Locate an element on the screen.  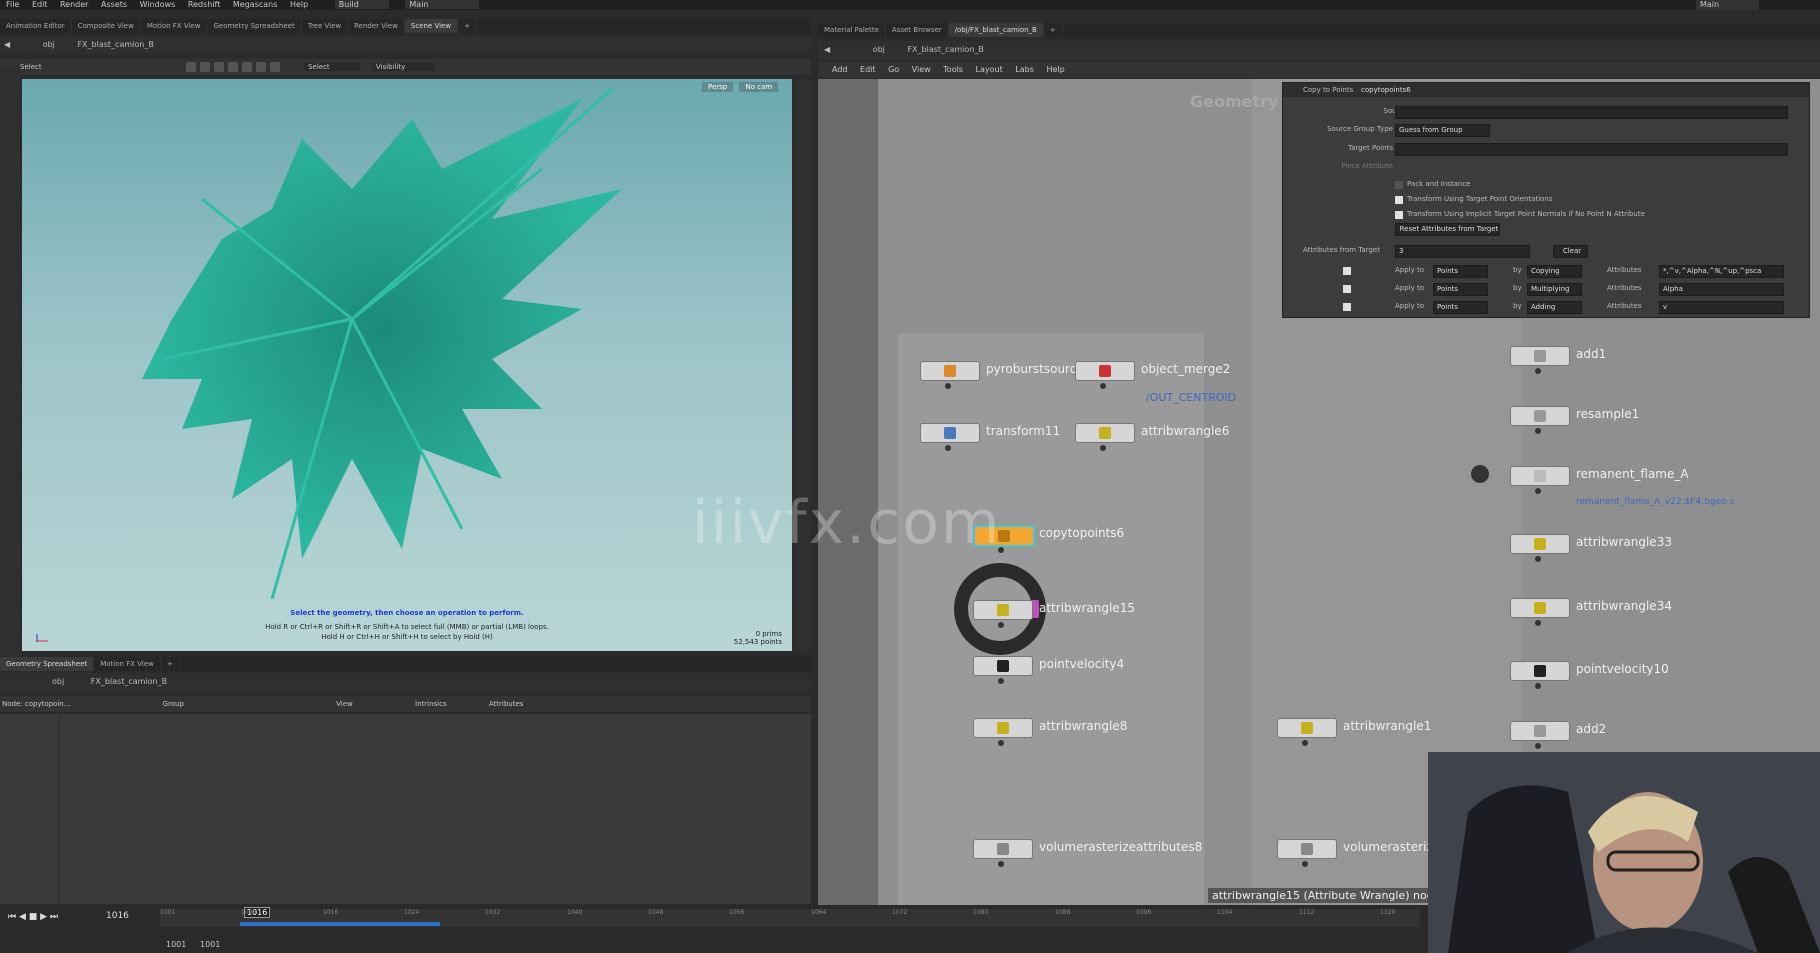
tab-render-view: Render View is located at coordinates (376, 26).